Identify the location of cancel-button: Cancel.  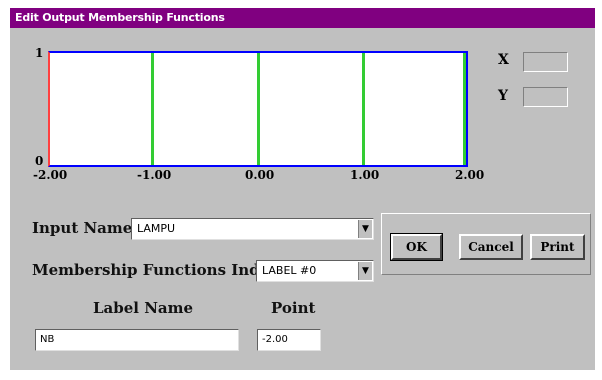
(491, 247).